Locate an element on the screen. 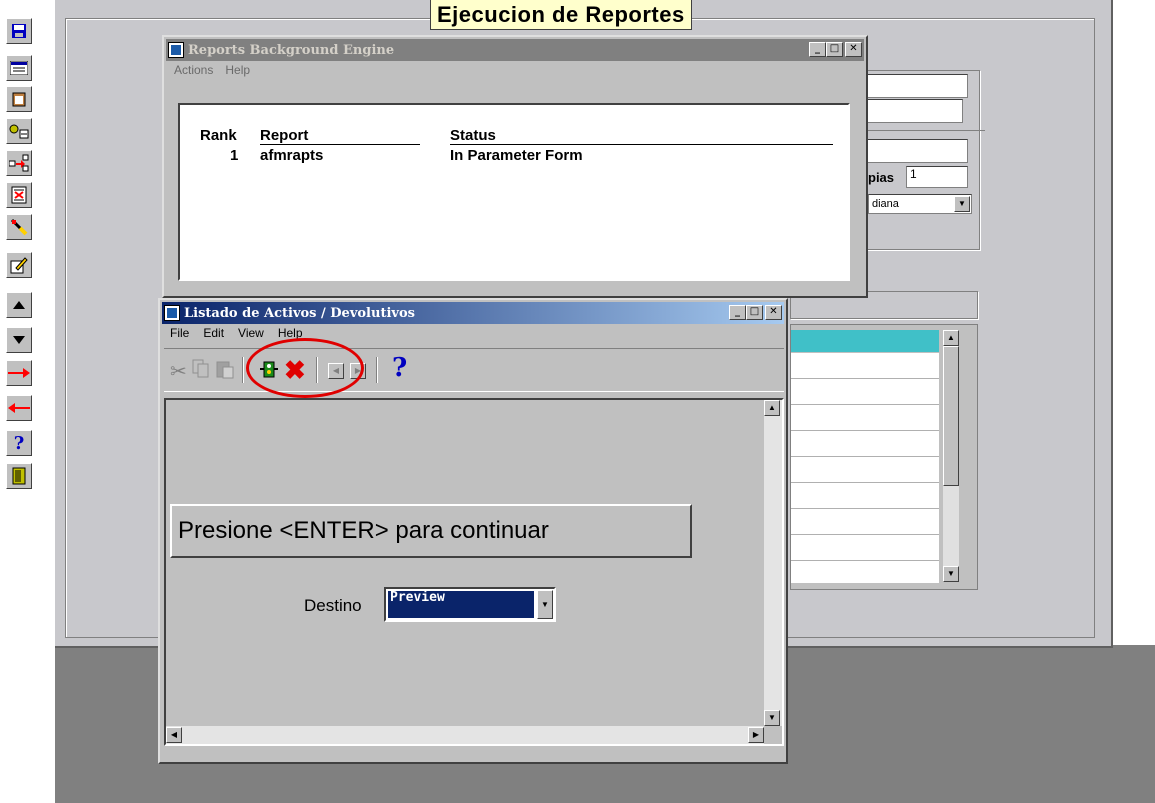 This screenshot has height=803, width=1155. page-title: Ejecucion de Reportes is located at coordinates (561, 15).